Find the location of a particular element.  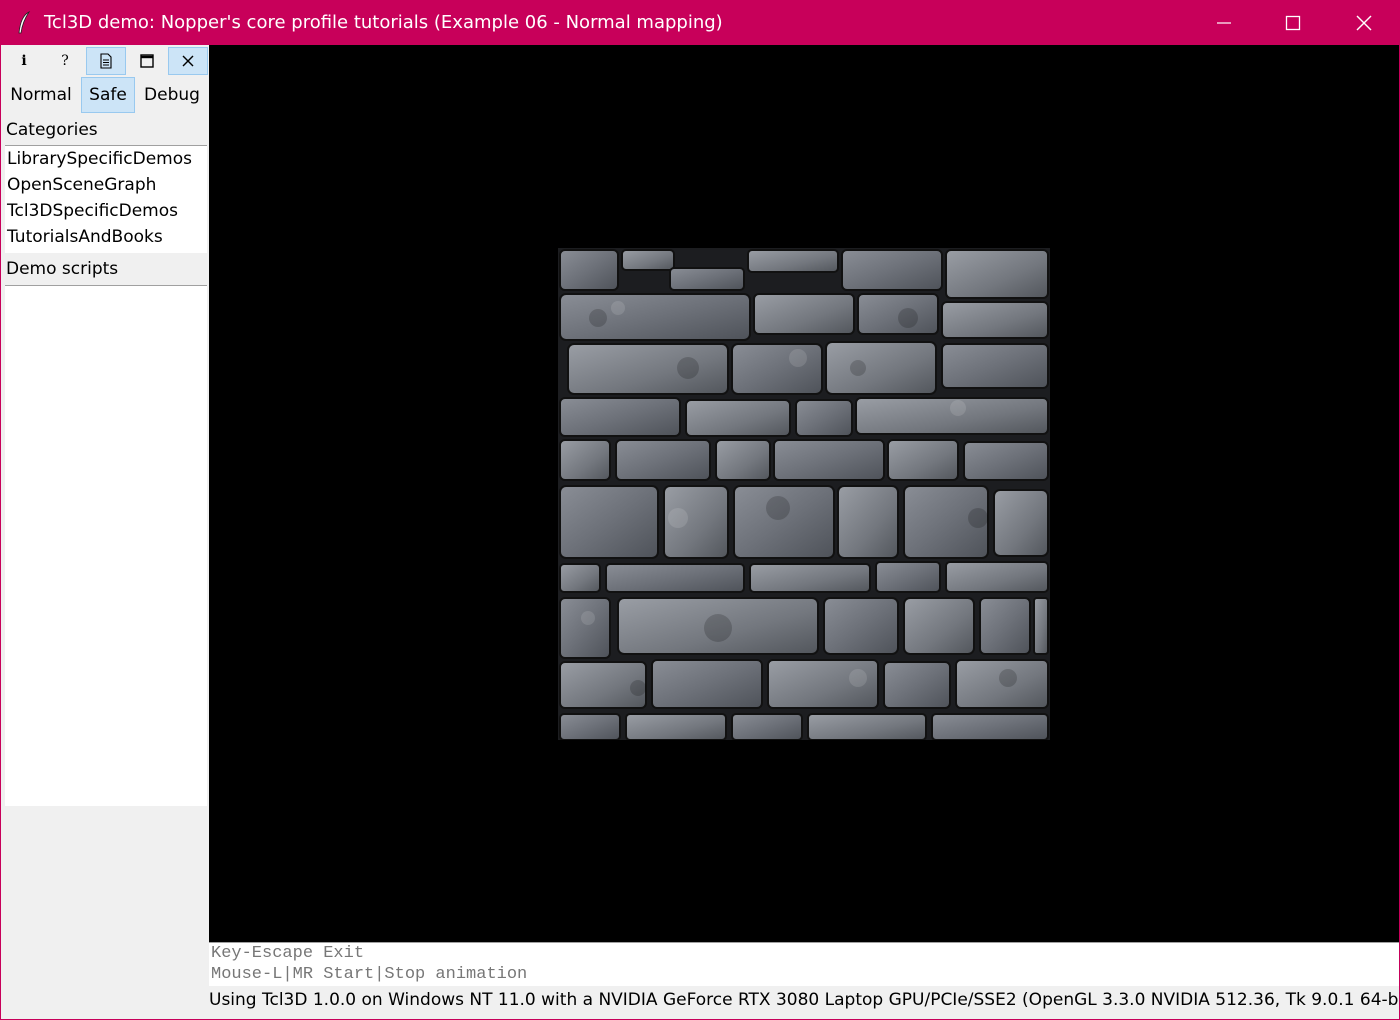

close-window-button is located at coordinates (1364, 23).